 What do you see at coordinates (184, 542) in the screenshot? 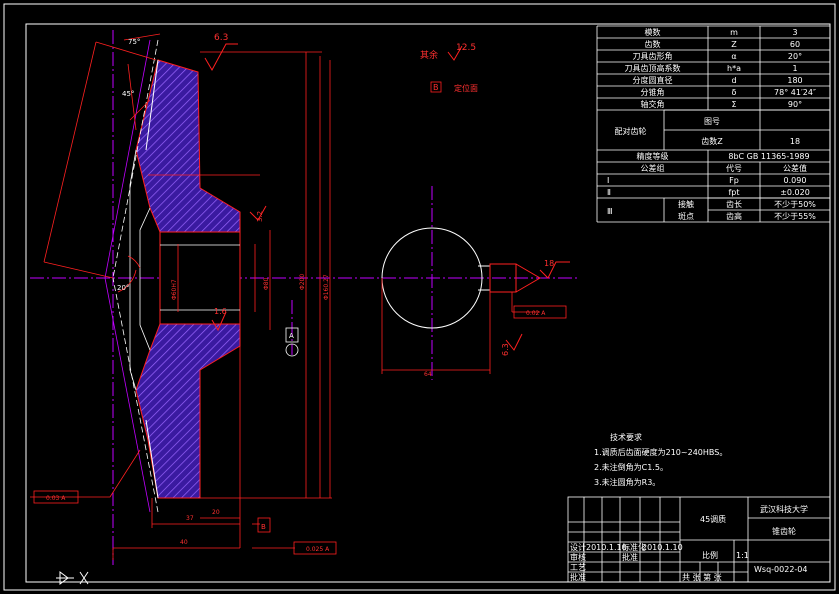
I see `dim-width: 40` at bounding box center [184, 542].